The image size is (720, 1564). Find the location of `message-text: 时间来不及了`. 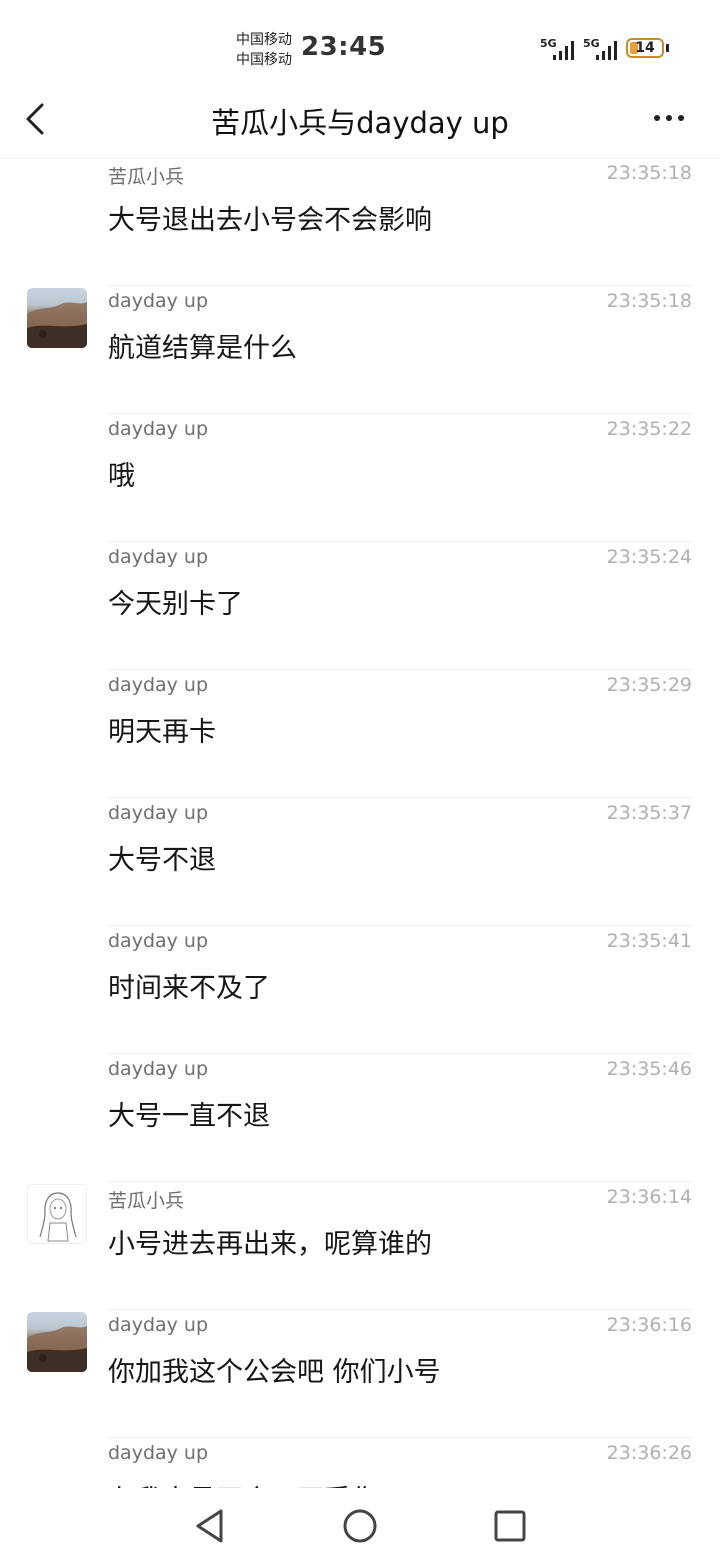

message-text: 时间来不及了 is located at coordinates (189, 988).